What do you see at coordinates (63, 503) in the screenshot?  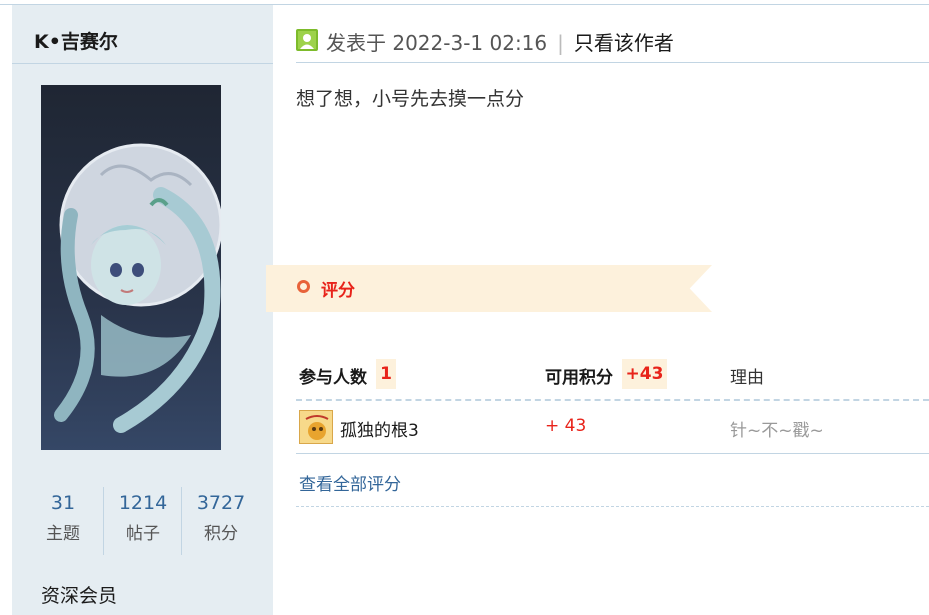 I see `stat-threads-value: 31` at bounding box center [63, 503].